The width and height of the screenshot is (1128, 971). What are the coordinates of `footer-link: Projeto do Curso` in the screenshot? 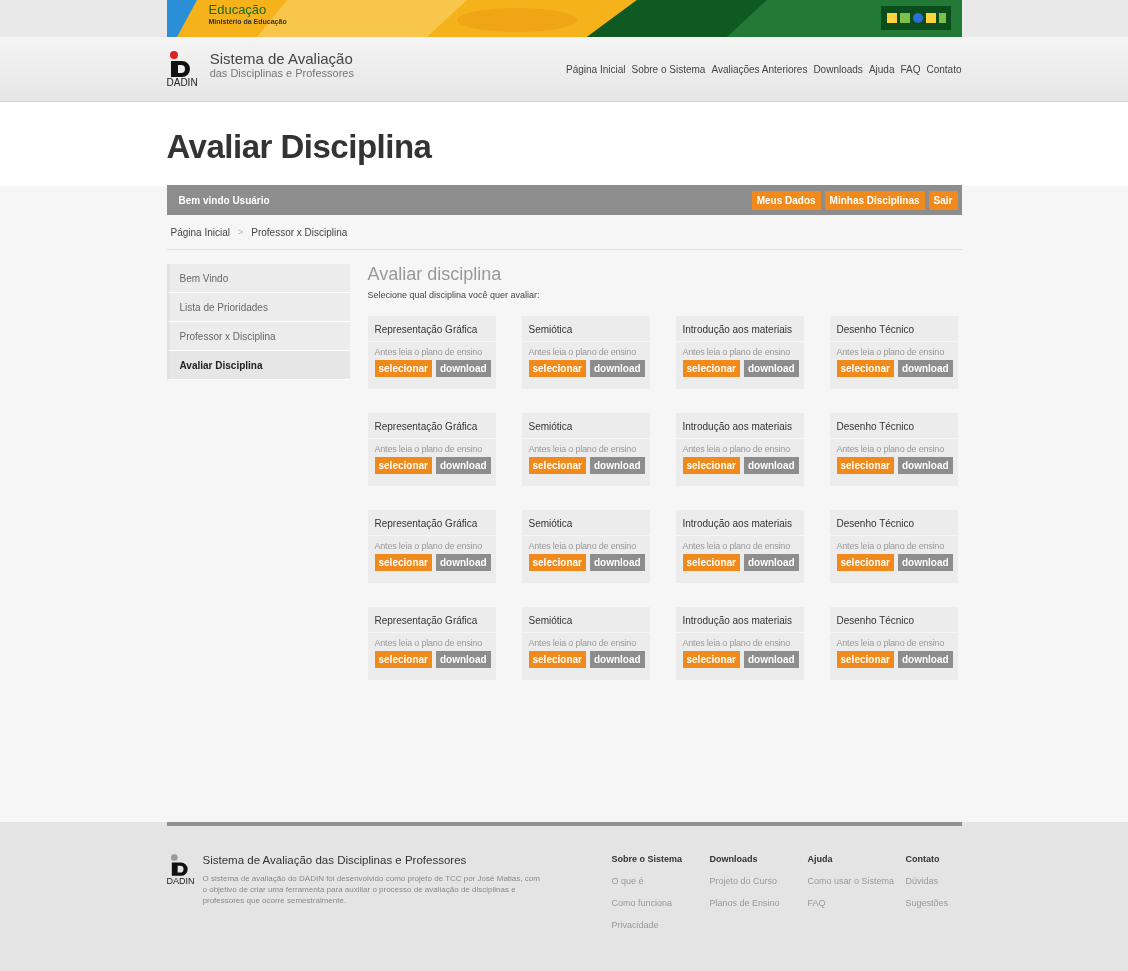 It's located at (758, 881).